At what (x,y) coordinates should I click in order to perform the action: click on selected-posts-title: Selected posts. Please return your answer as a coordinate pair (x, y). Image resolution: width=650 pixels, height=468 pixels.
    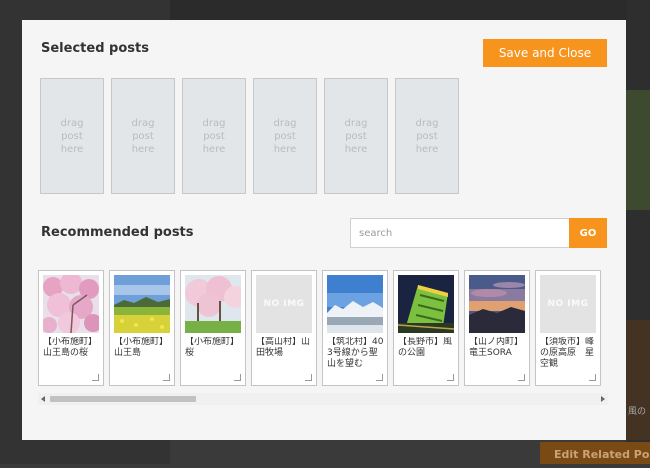
    Looking at the image, I should click on (95, 48).